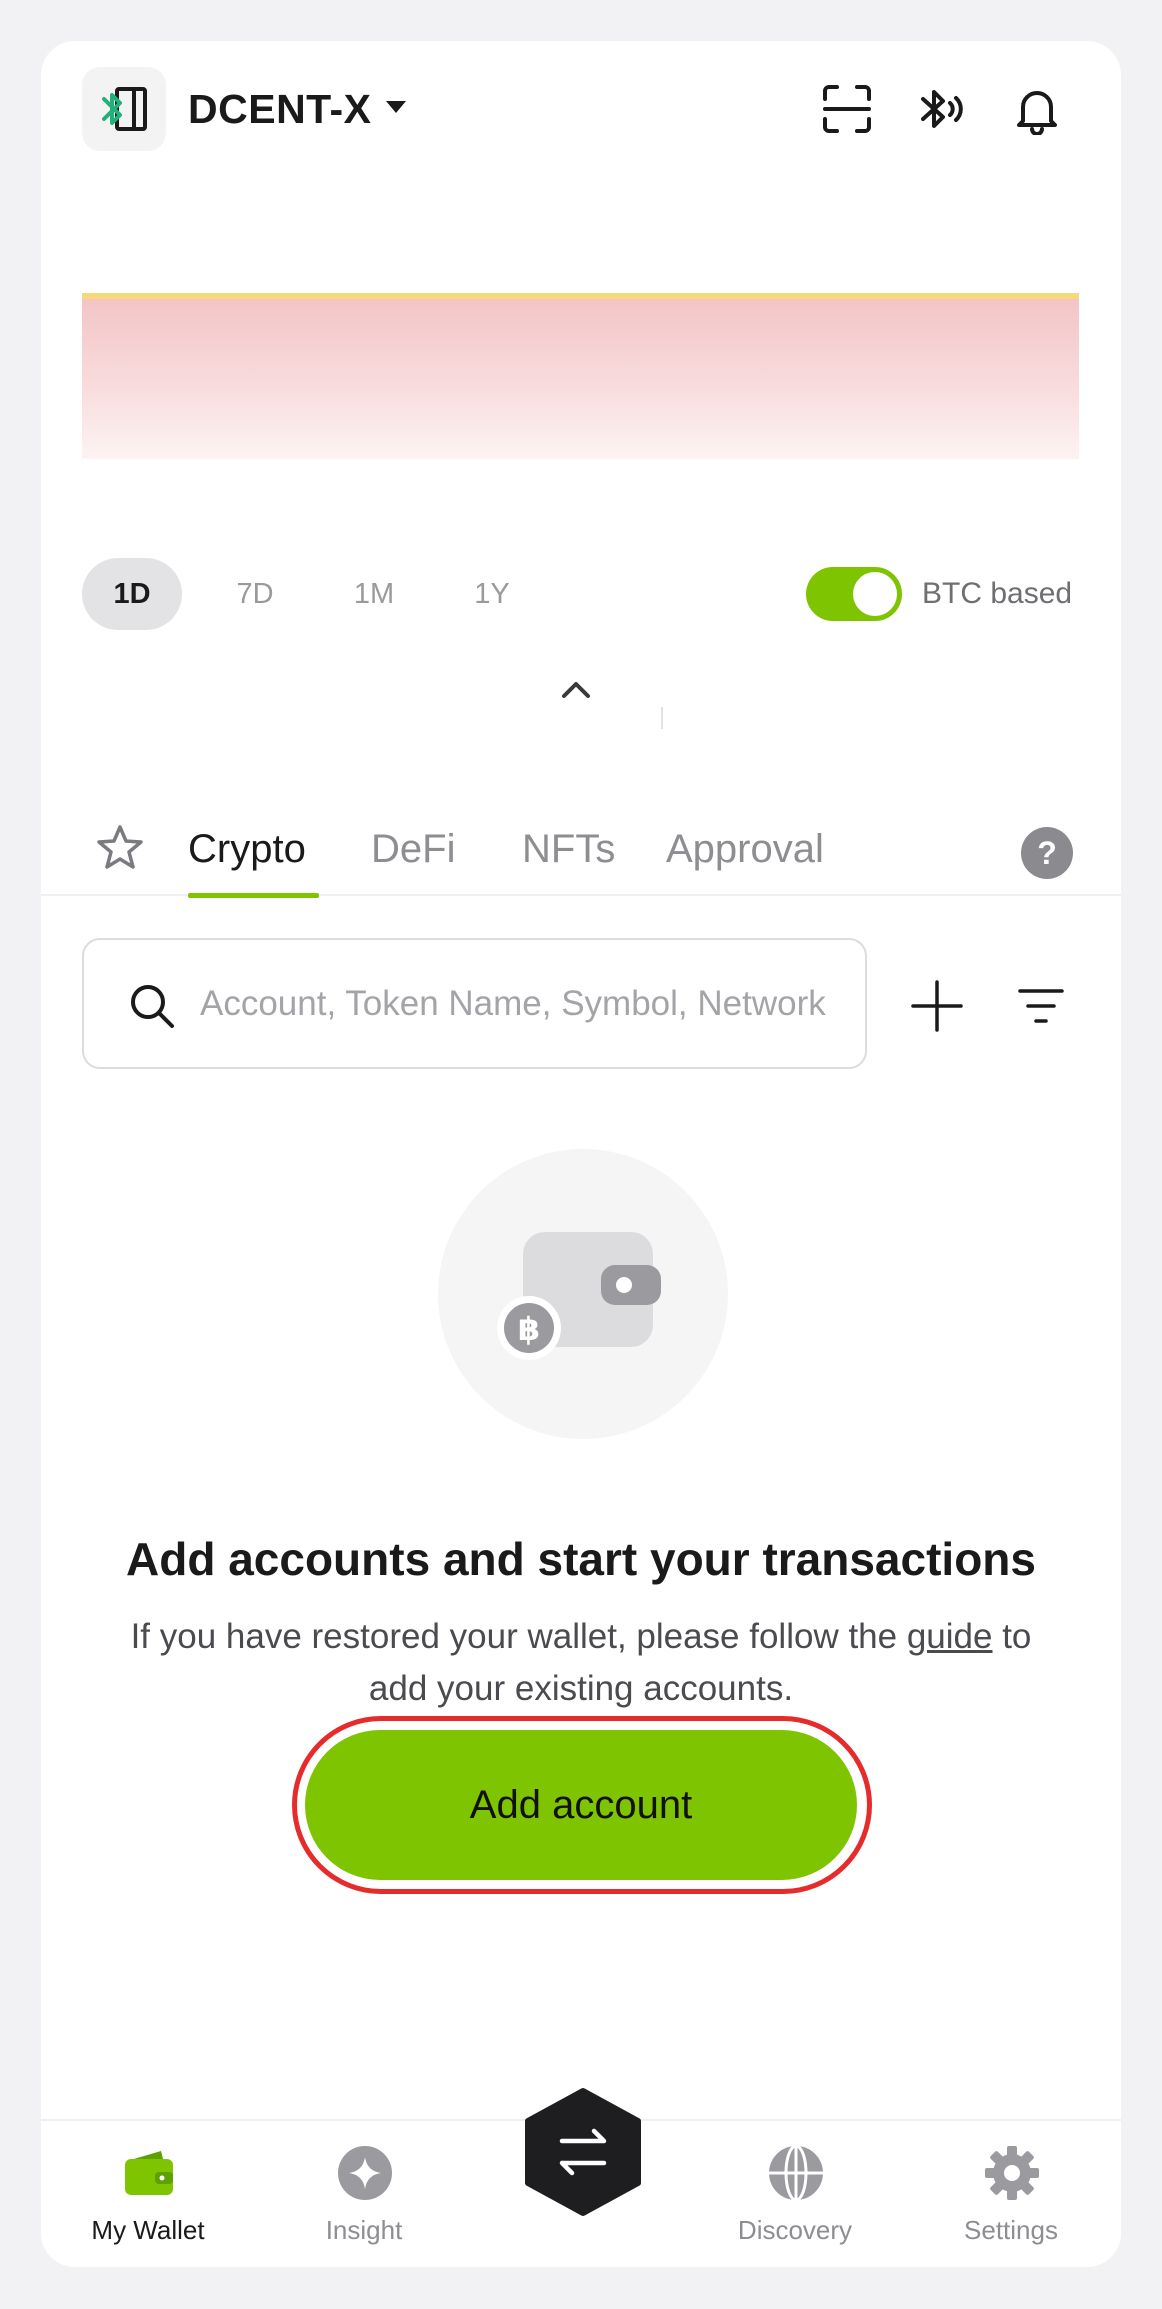 This screenshot has height=2309, width=1162. Describe the element at coordinates (1012, 2173) in the screenshot. I see `gear-icon` at that location.